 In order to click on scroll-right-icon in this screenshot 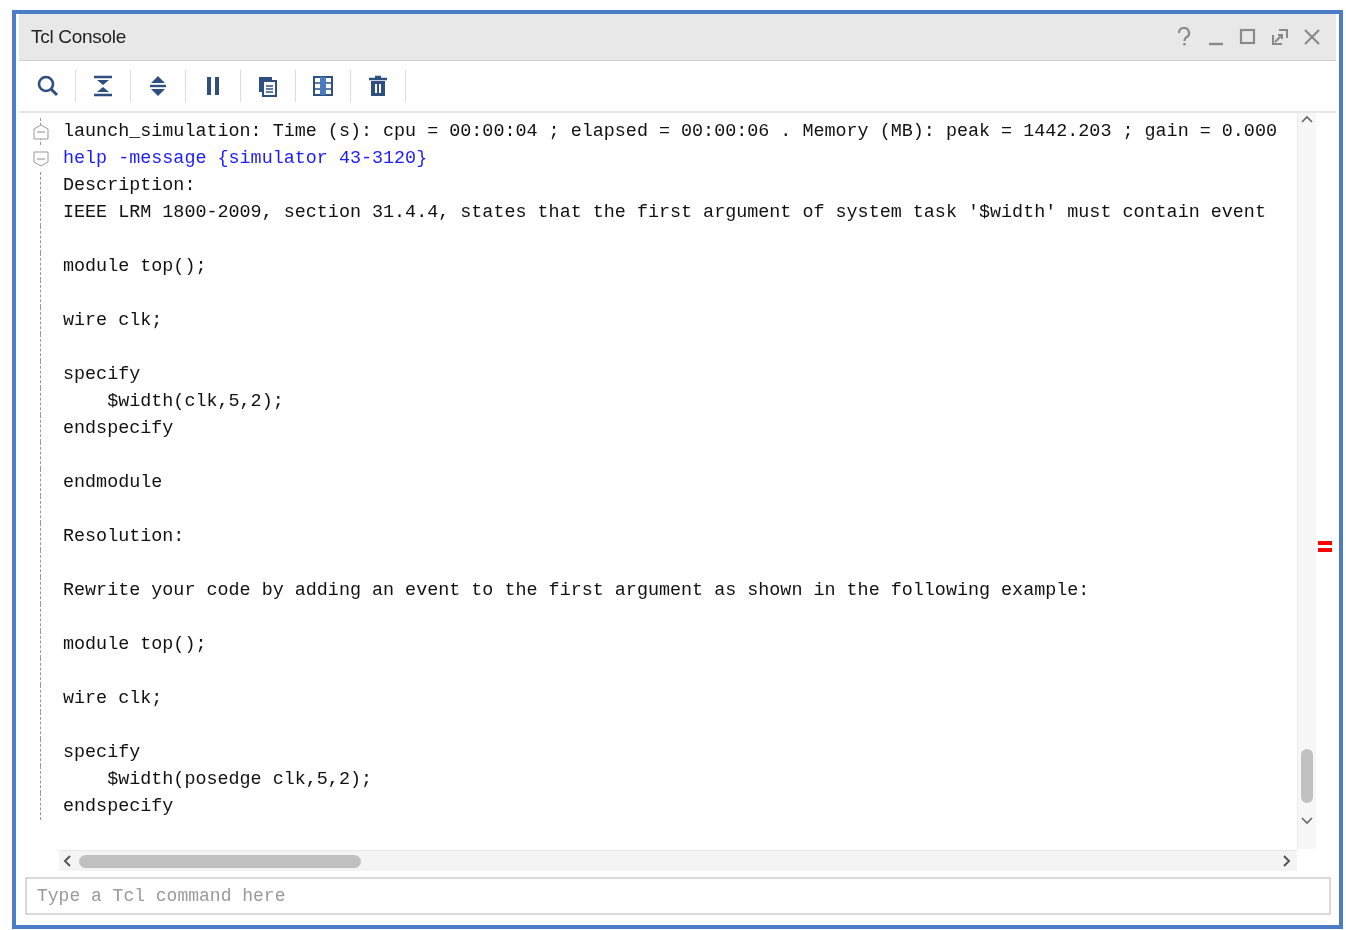, I will do `click(1286, 861)`.